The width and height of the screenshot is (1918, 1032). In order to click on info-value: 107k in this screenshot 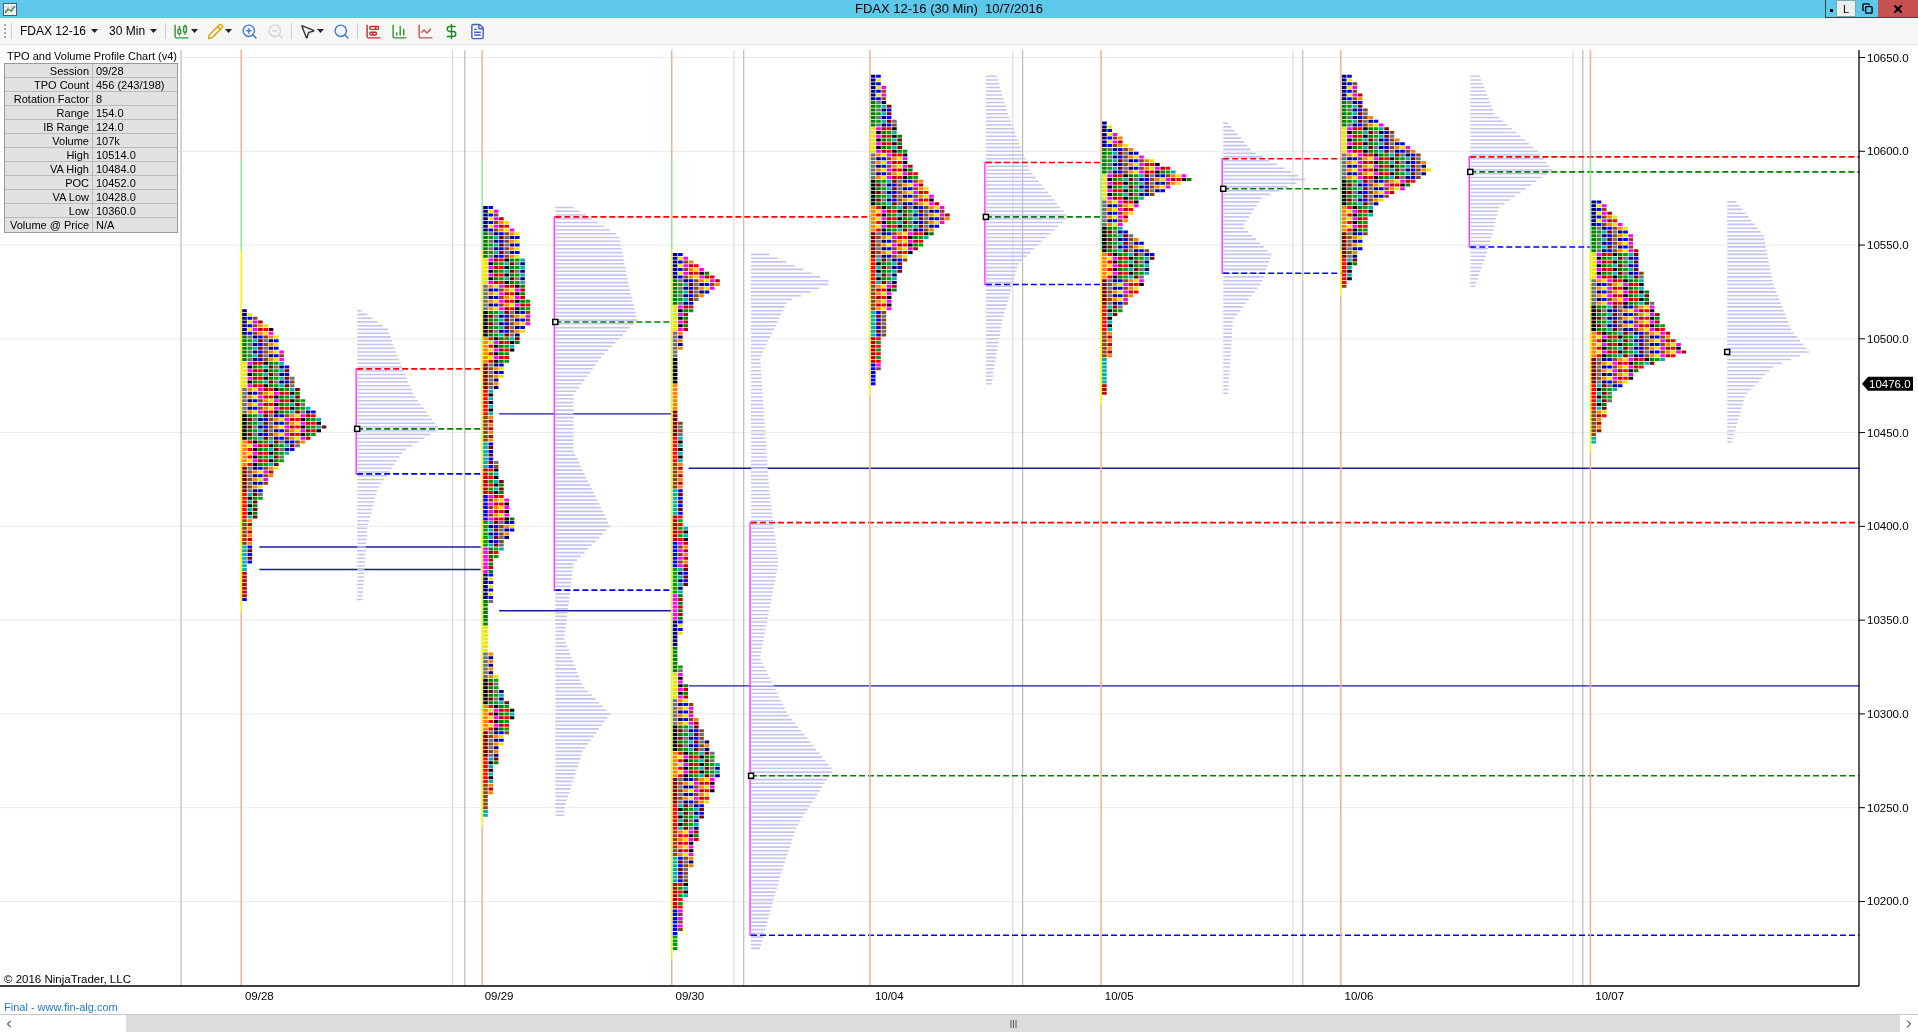, I will do `click(107, 140)`.